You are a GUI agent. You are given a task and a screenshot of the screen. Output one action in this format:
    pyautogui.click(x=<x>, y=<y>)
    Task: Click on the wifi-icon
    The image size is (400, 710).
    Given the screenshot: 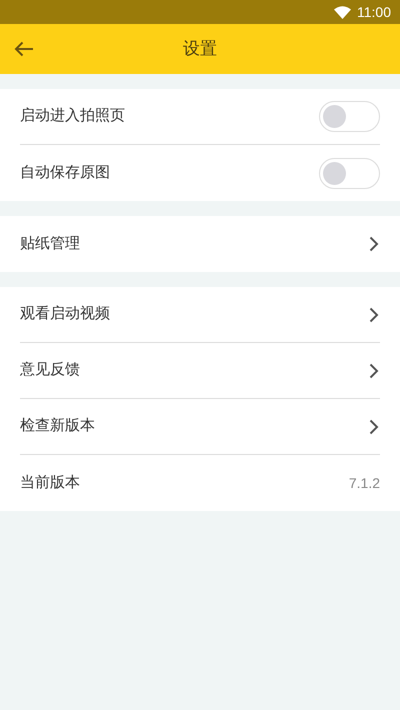 What is the action you would take?
    pyautogui.click(x=342, y=12)
    